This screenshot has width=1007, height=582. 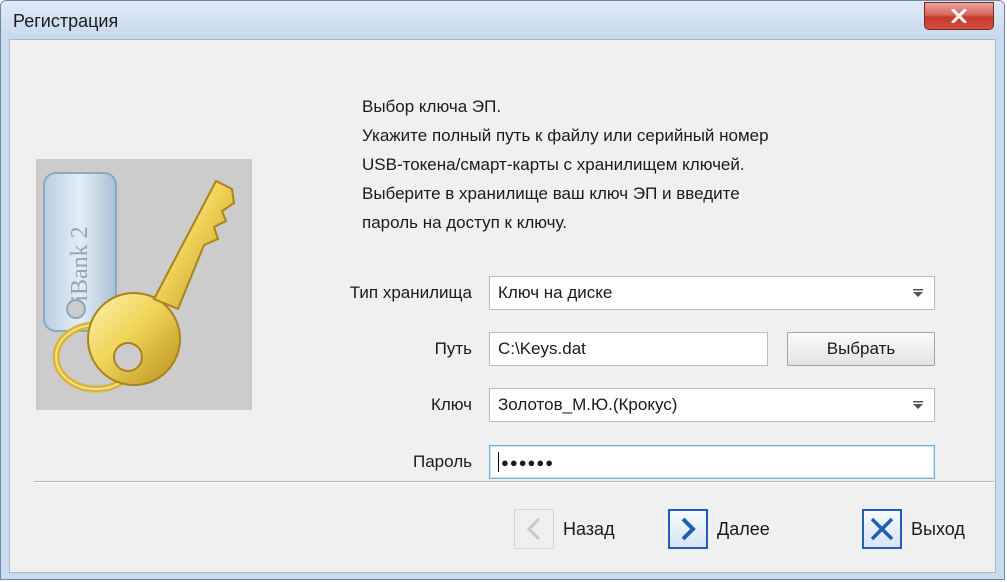 I want to click on back-button: Назад, so click(x=564, y=529).